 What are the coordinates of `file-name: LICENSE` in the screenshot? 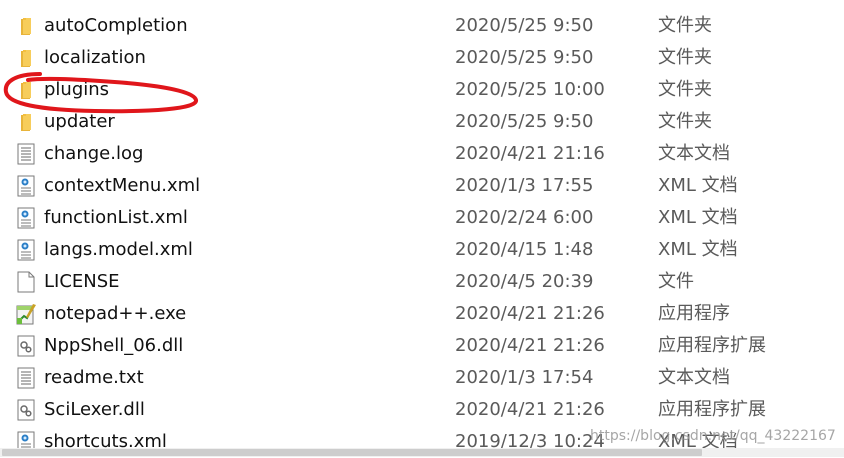 It's located at (82, 281).